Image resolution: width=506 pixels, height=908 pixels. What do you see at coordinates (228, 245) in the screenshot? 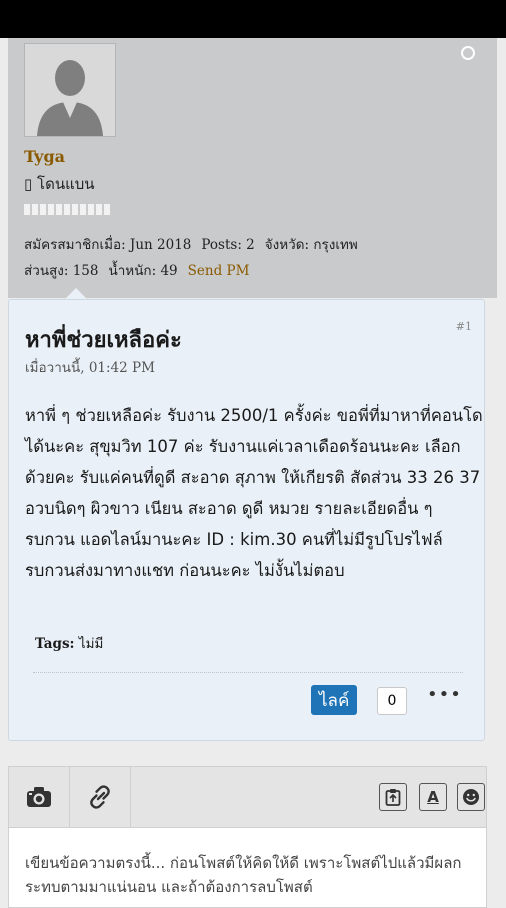
I see `post-count: Posts: 2` at bounding box center [228, 245].